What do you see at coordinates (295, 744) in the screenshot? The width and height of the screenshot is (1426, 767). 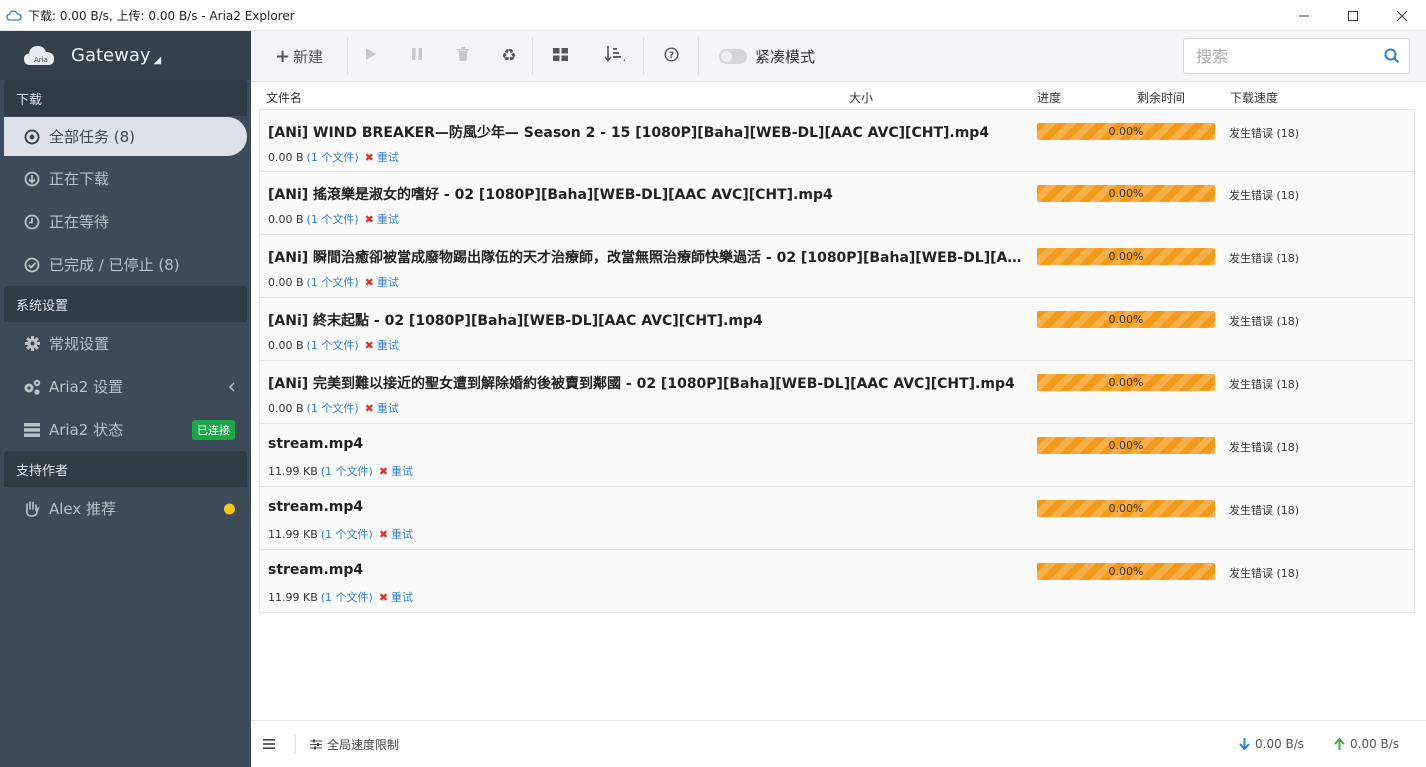 I see `footer-divider` at bounding box center [295, 744].